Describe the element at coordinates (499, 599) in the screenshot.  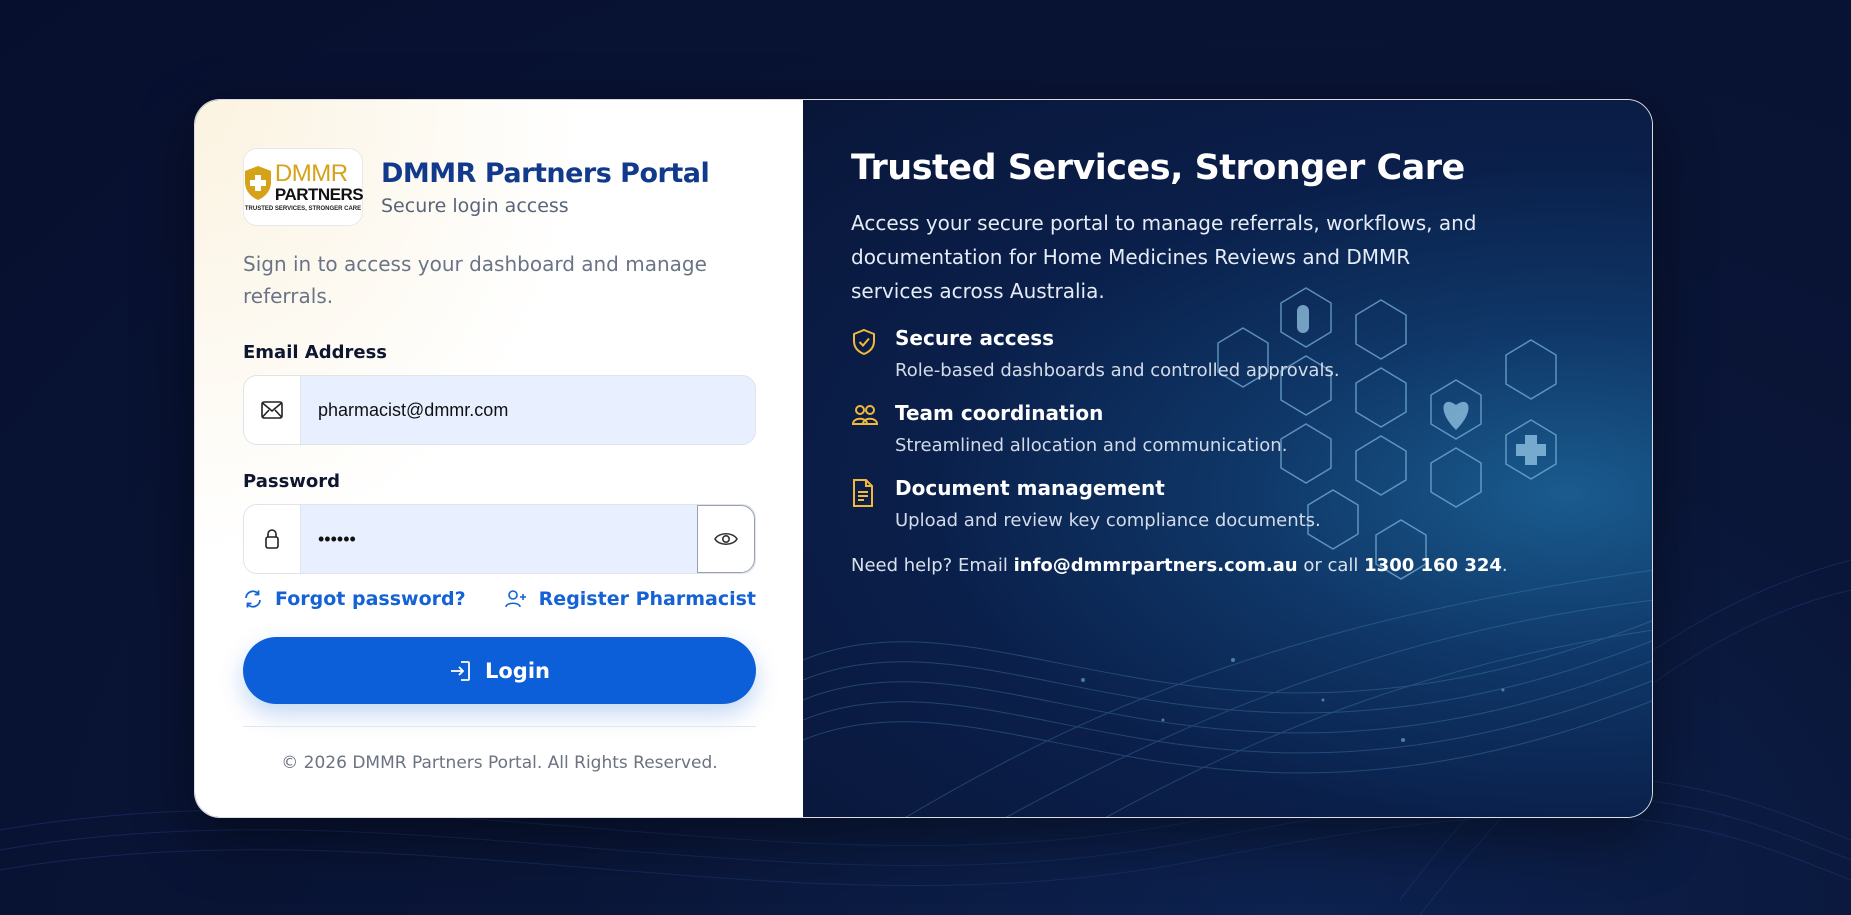
I see `login-links: Forgot password? Register Pharmacist` at that location.